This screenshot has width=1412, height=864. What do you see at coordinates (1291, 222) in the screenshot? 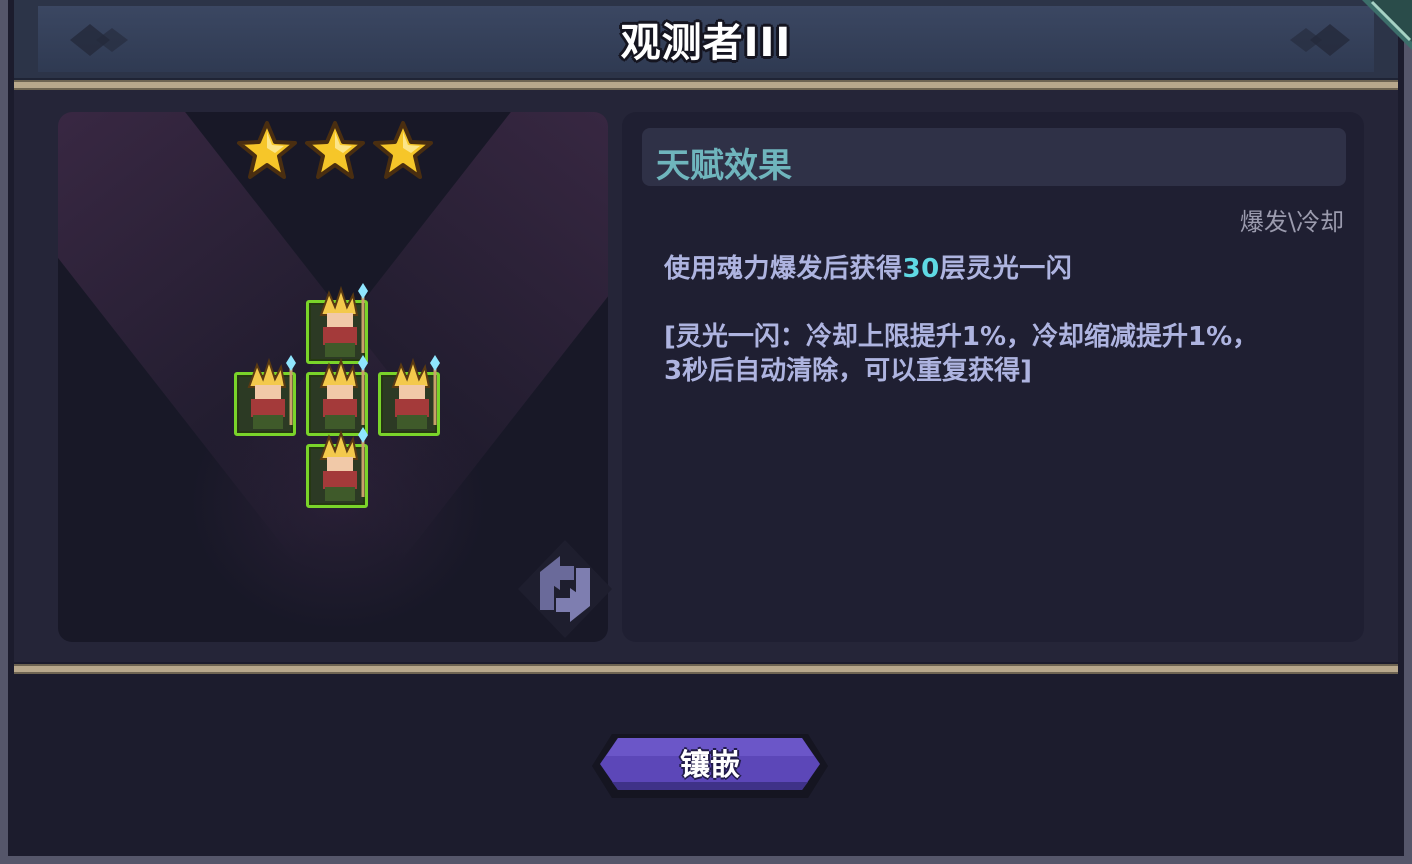
I see `talent-tags: 爆发\冷却` at bounding box center [1291, 222].